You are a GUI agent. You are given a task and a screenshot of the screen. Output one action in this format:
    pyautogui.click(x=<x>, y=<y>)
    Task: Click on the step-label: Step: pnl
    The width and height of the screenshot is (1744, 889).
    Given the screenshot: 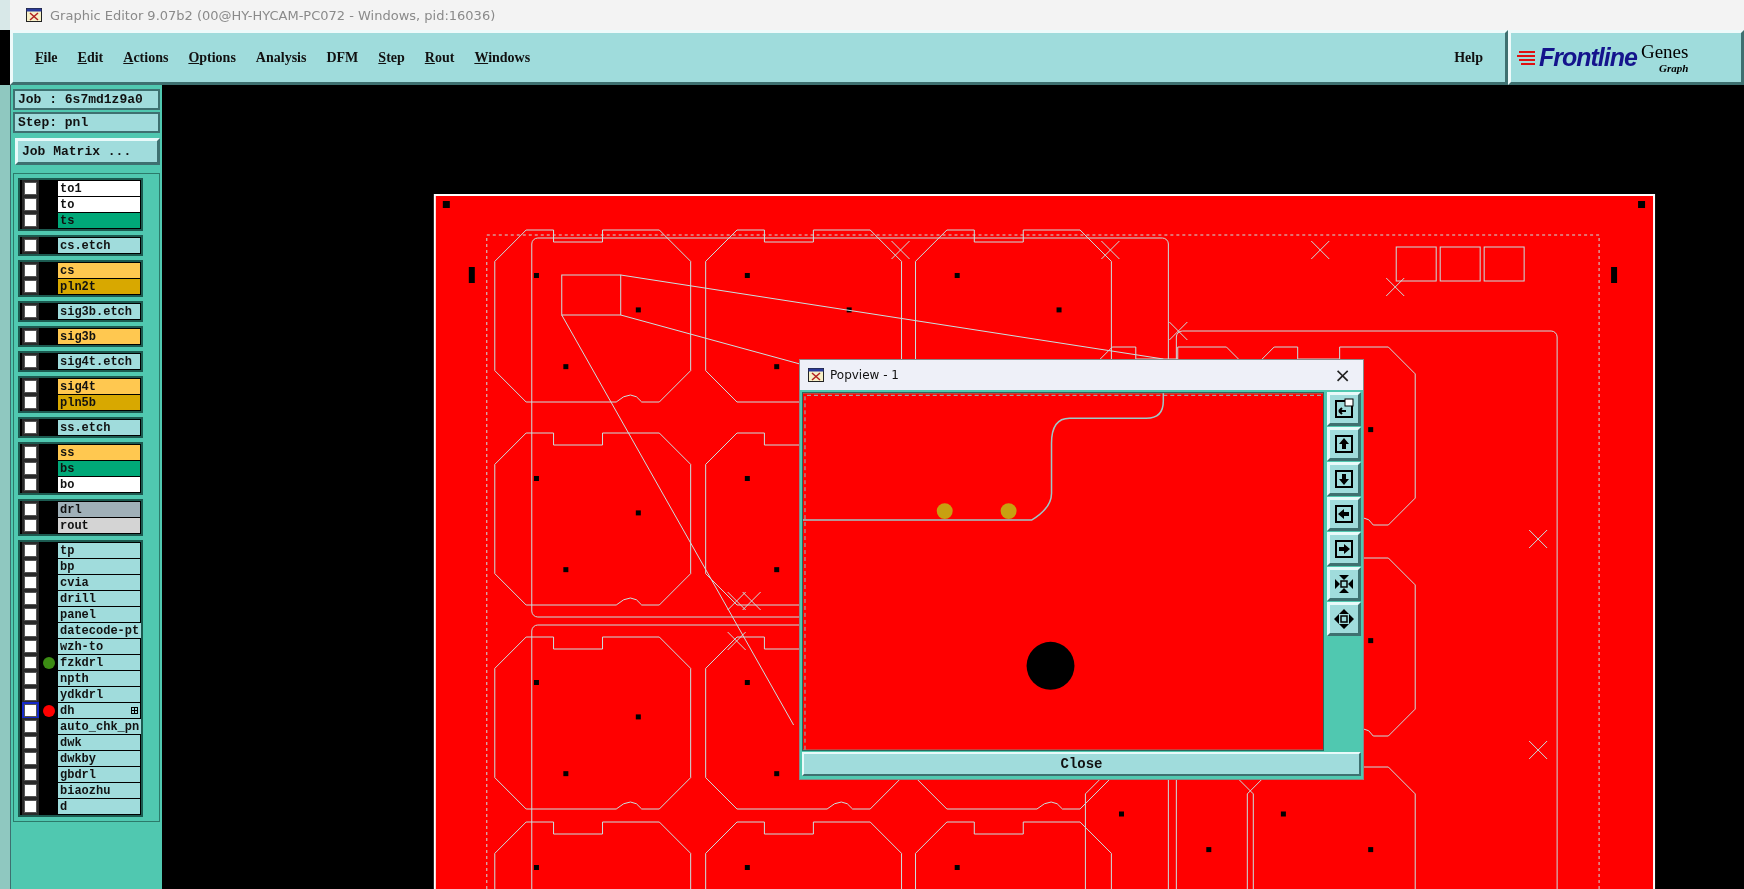 What is the action you would take?
    pyautogui.click(x=86, y=122)
    